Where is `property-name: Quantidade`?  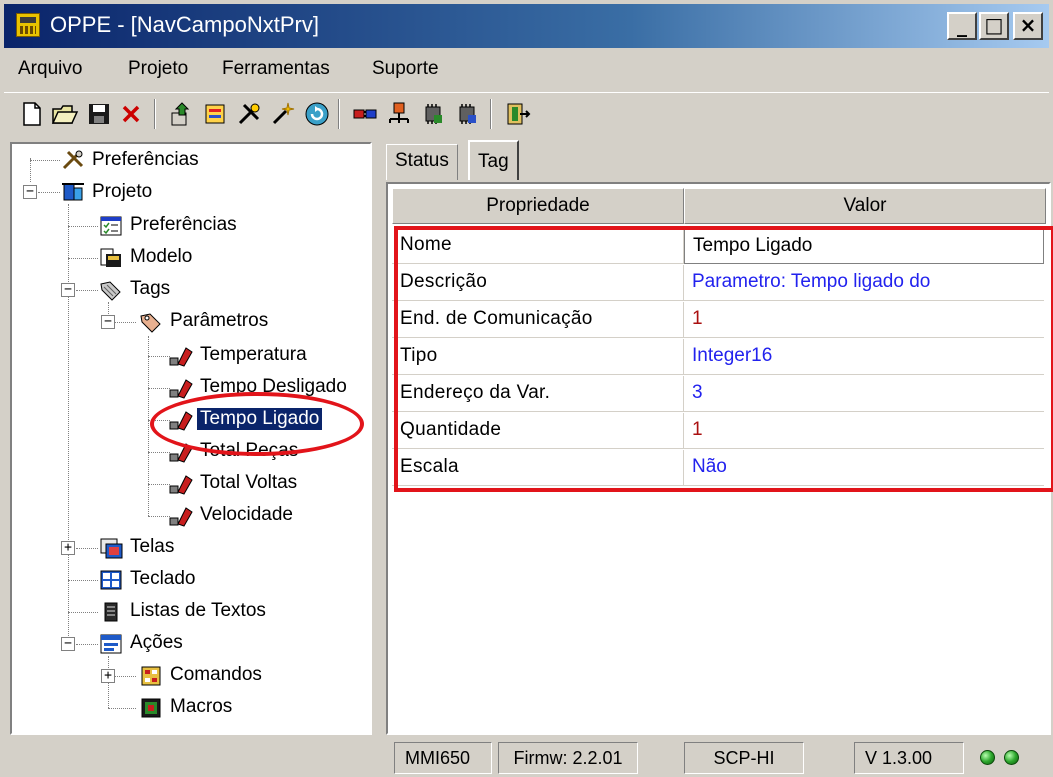
property-name: Quantidade is located at coordinates (538, 431).